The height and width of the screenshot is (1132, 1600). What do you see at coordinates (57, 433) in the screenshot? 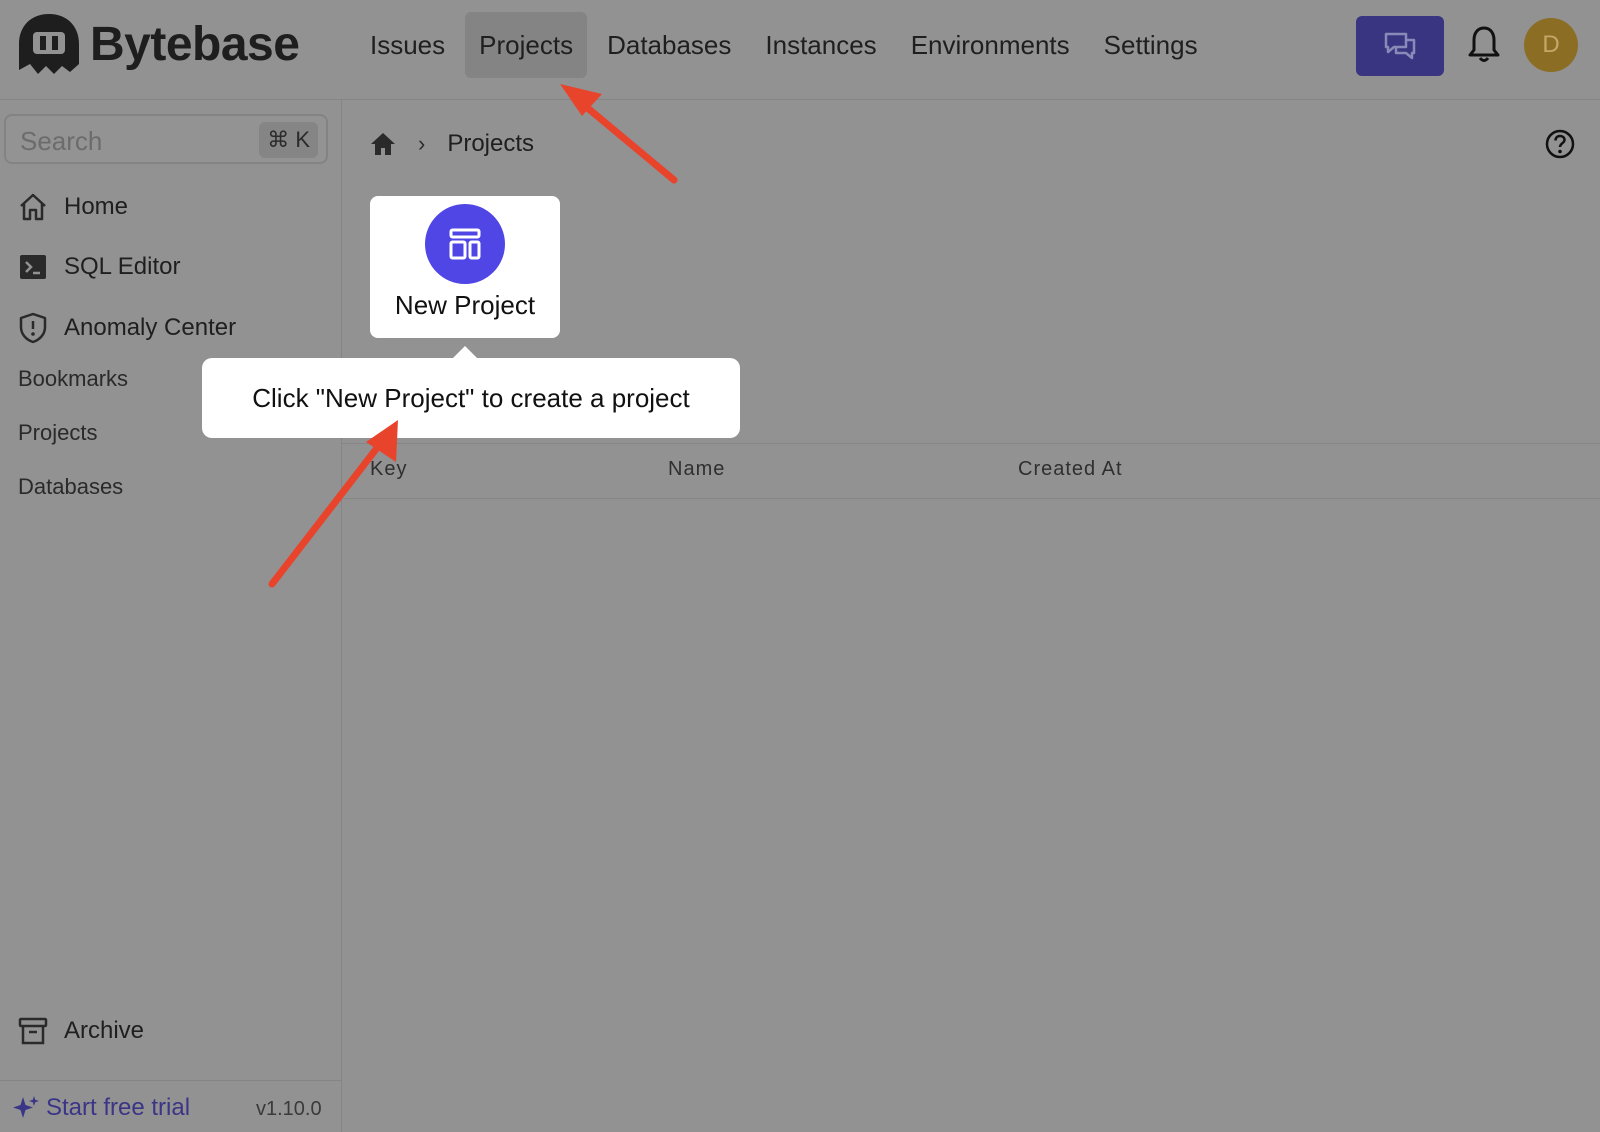
I see `sidebar-section-projects: Projects` at bounding box center [57, 433].